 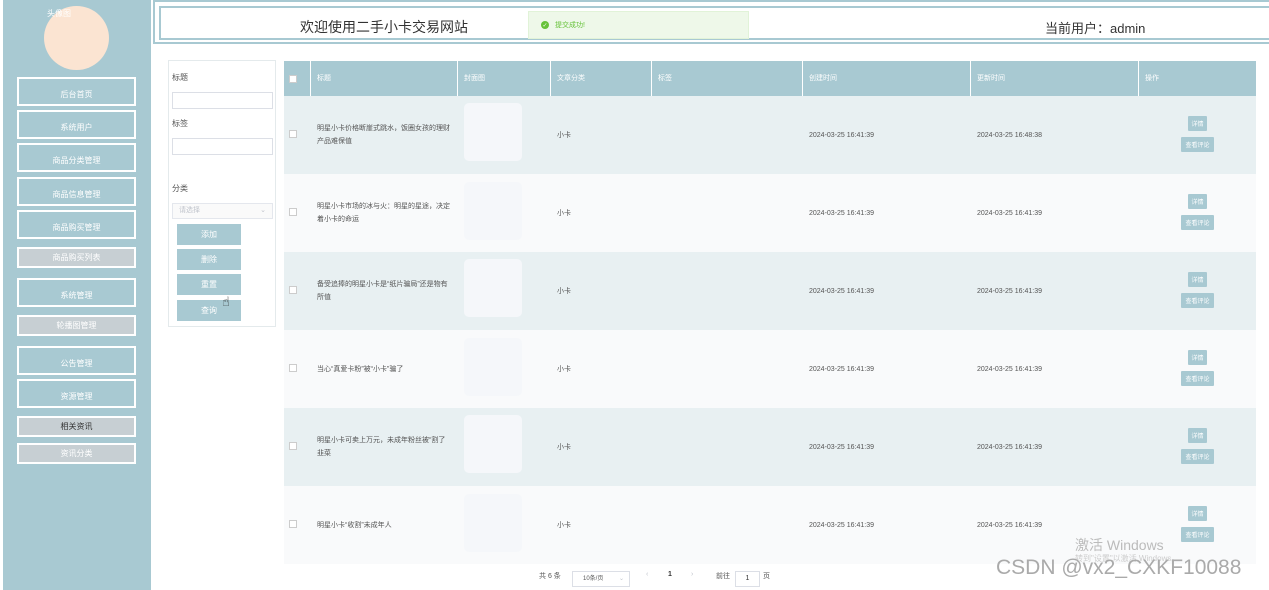 What do you see at coordinates (76, 453) in the screenshot?
I see `sidebar-item-news-category: 资讯分类` at bounding box center [76, 453].